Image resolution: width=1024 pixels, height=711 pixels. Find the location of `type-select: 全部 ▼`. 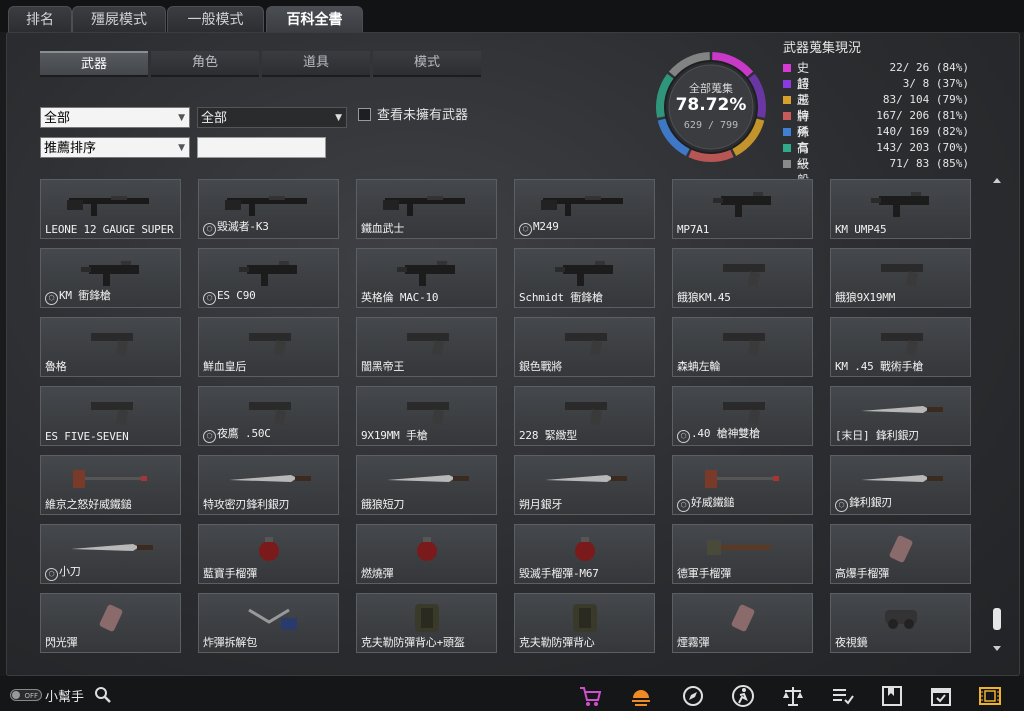

type-select: 全部 ▼ is located at coordinates (115, 117).